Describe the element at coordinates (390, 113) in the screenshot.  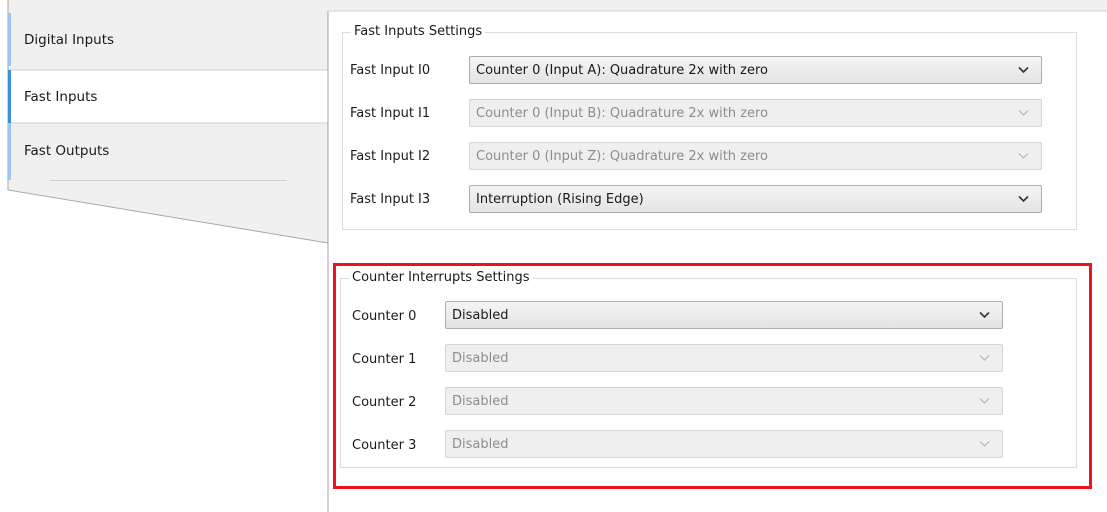
I see `fast-input-i1-label: Fast Input I1` at that location.